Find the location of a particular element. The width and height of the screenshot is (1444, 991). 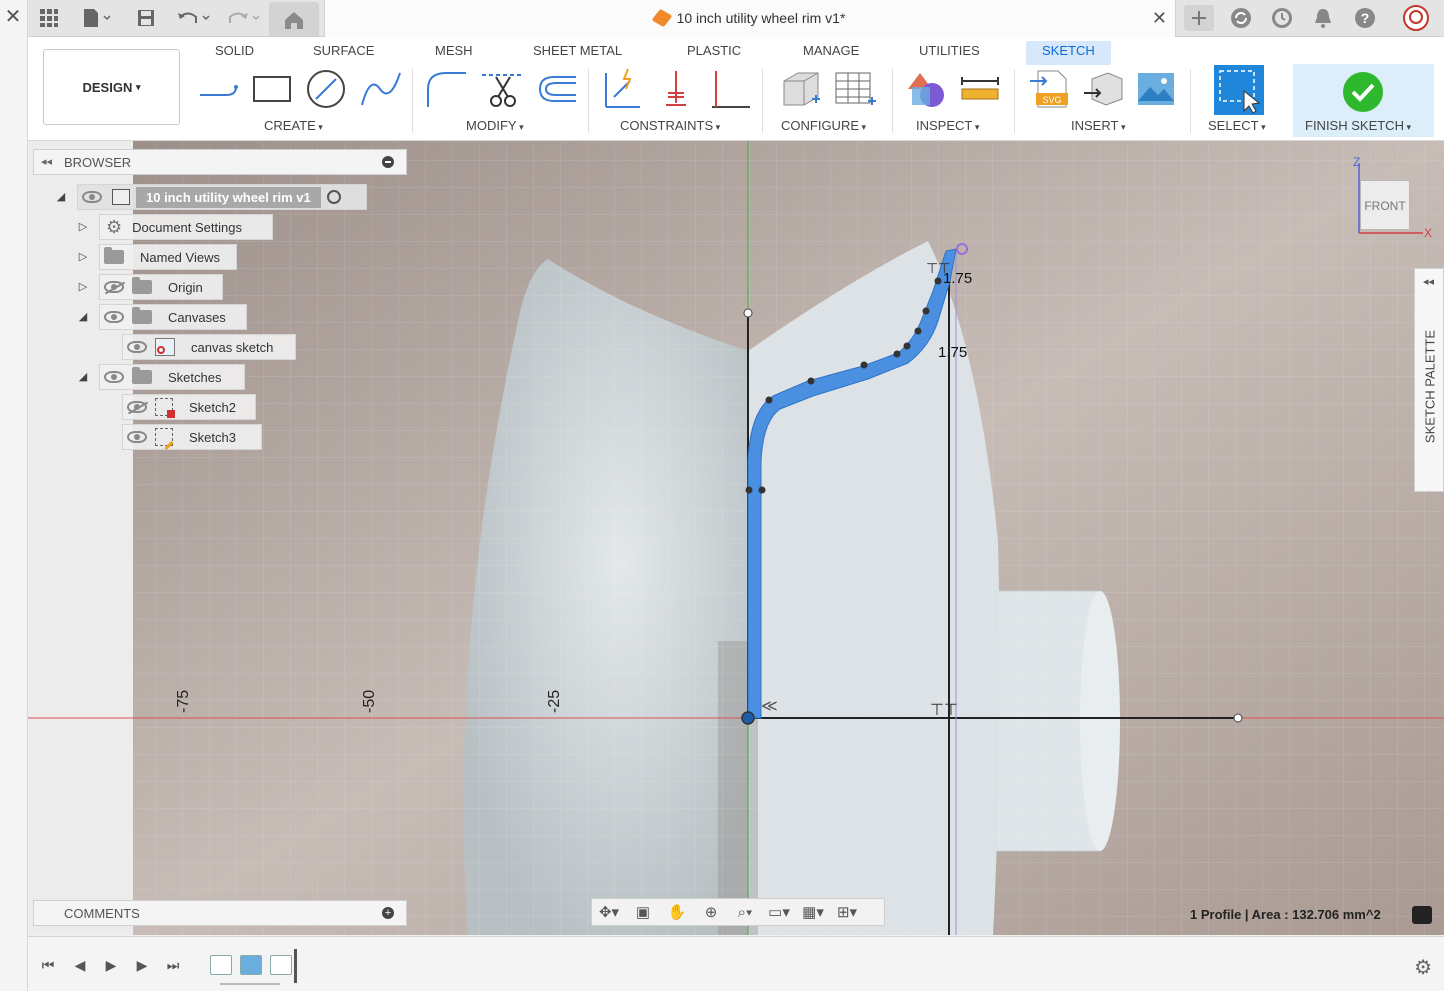

collapse-browser-icon: ◂◂ is located at coordinates (46, 161).